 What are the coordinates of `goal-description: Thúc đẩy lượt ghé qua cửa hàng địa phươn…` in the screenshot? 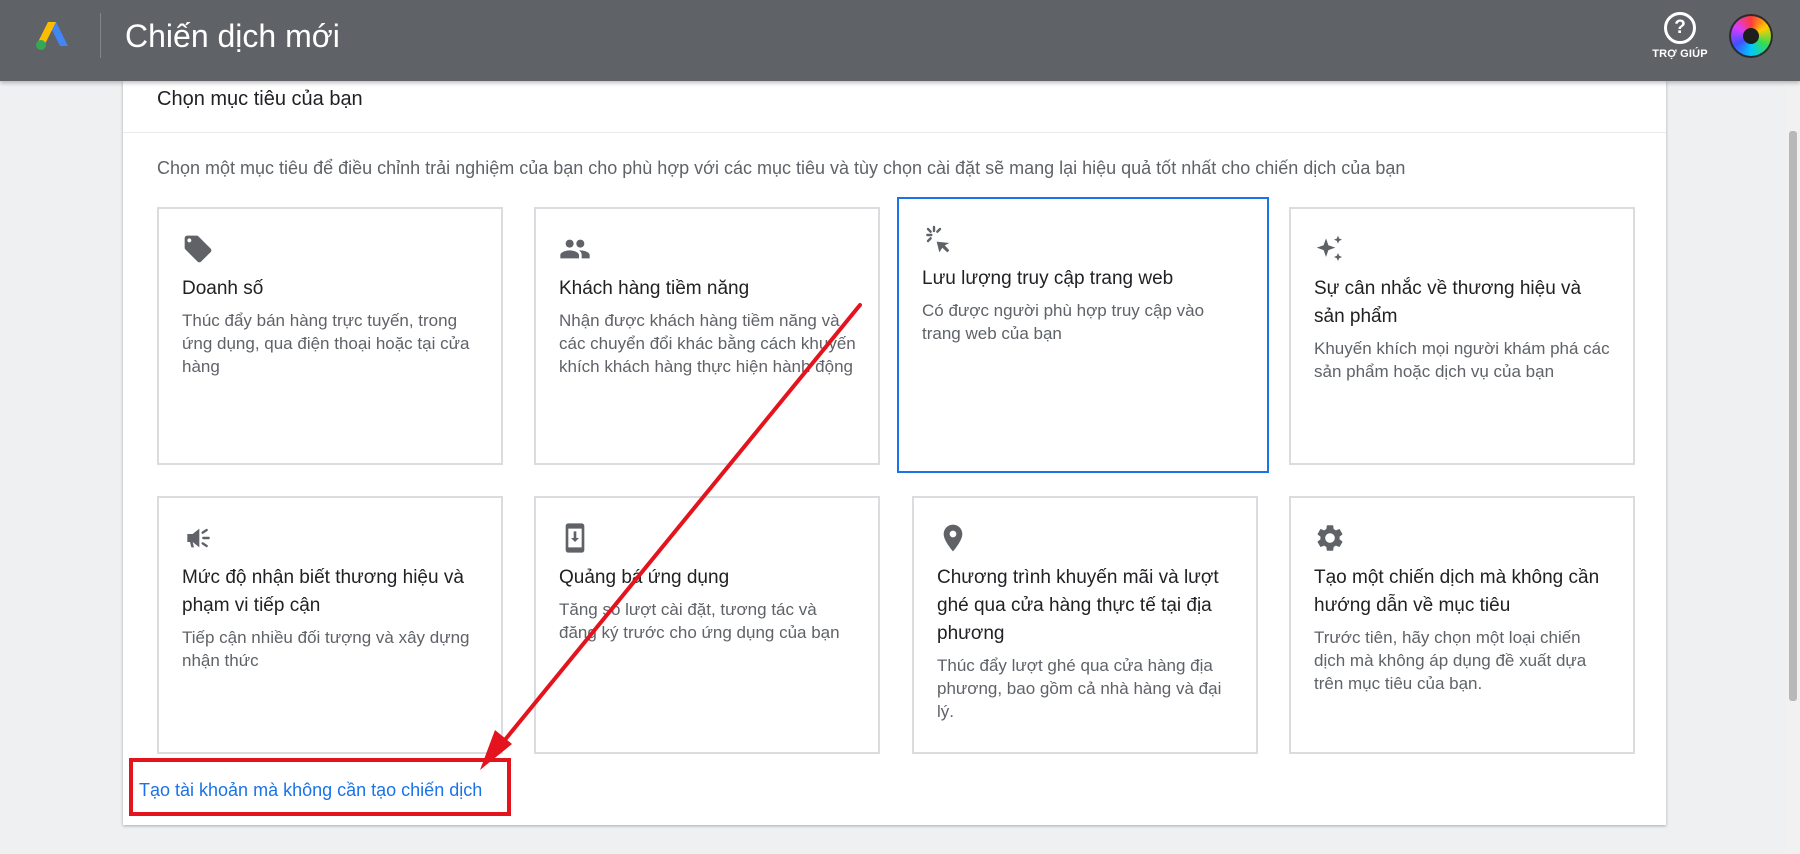 It's located at (1079, 688).